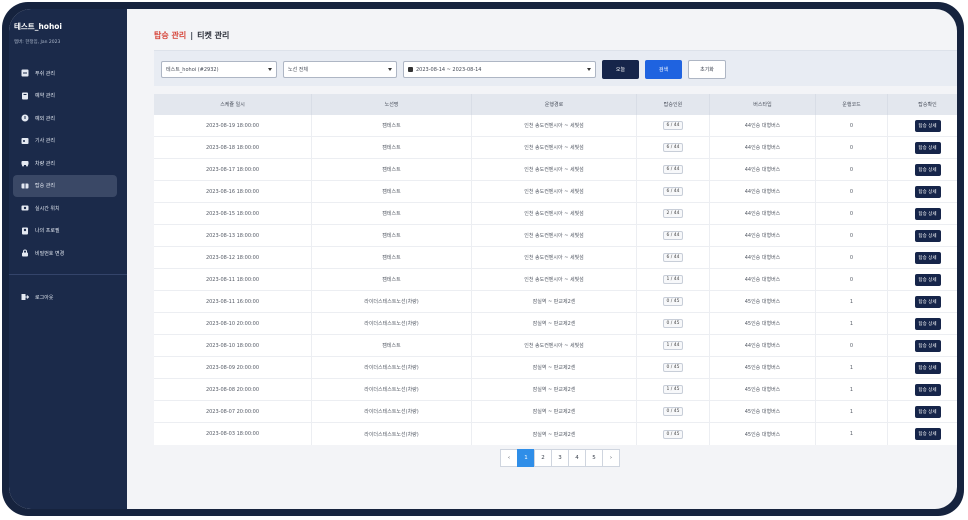 The image size is (968, 520). Describe the element at coordinates (233, 411) in the screenshot. I see `schedule-cell: 2023-08-07 20:00:00` at that location.